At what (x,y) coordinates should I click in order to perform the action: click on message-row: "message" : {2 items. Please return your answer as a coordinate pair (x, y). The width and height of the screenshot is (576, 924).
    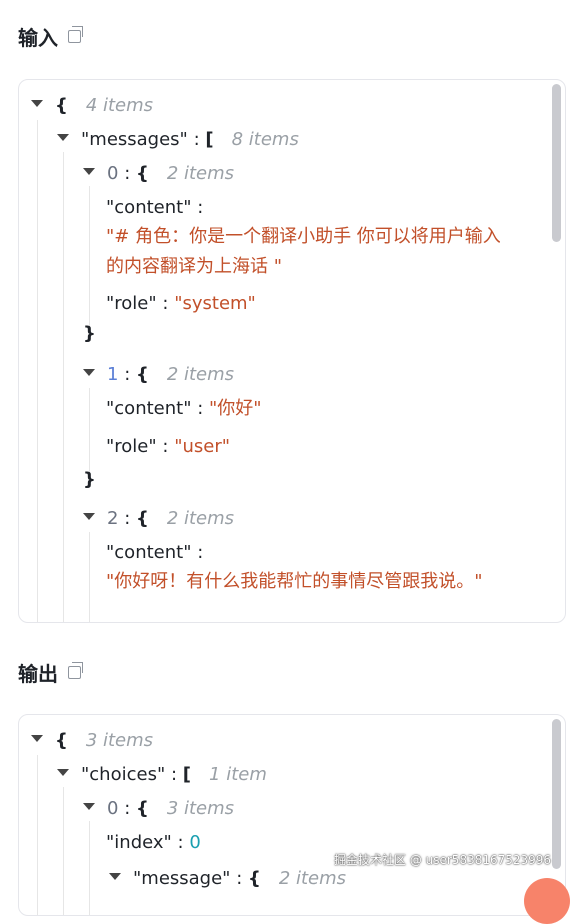
    Looking at the image, I should click on (227, 879).